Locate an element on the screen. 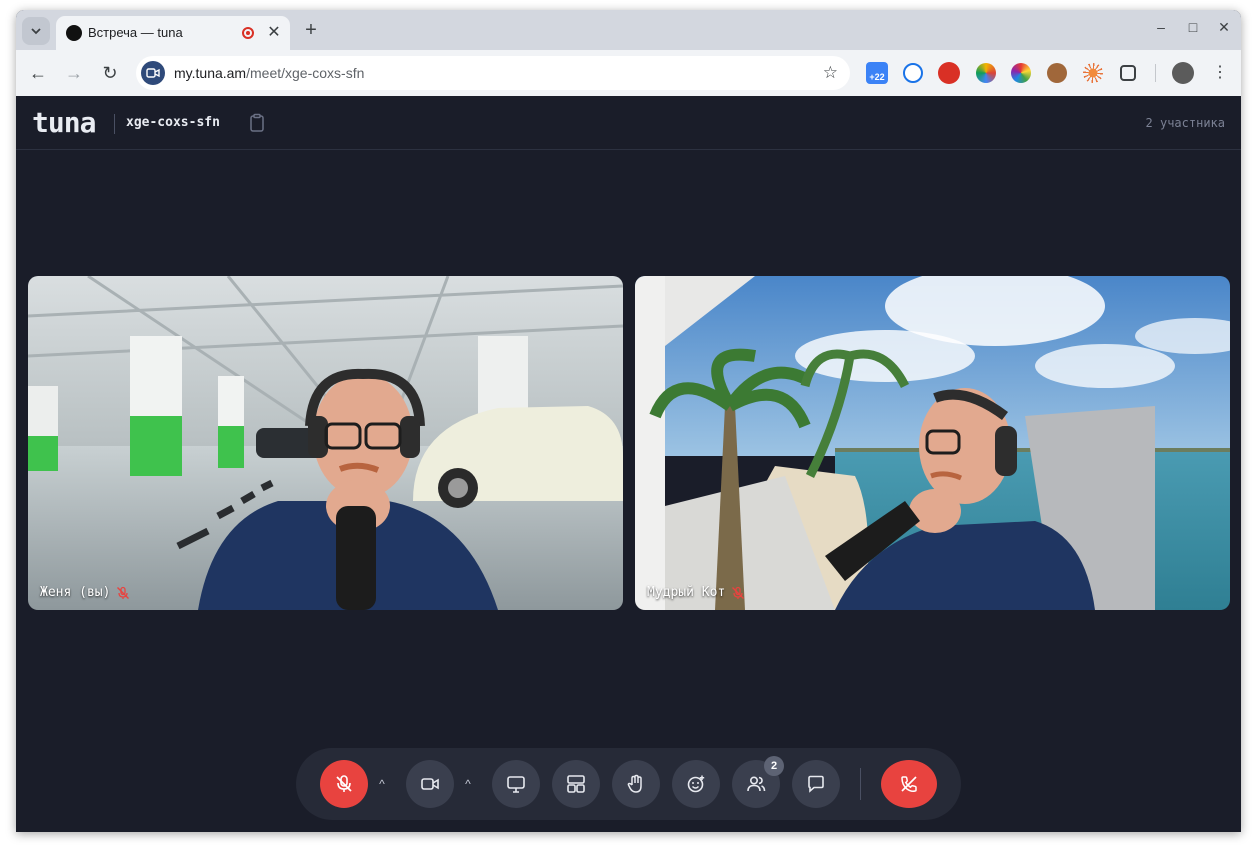 The height and width of the screenshot is (864, 1257). app-header: tuna xge-coxs-sfn 2 участника is located at coordinates (628, 123).